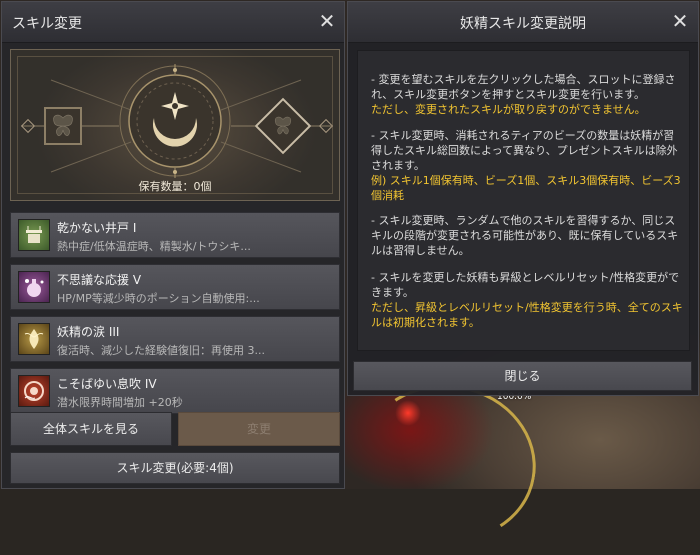  What do you see at coordinates (97, 228) in the screenshot?
I see `skill-name: 乾かない井戸 I` at bounding box center [97, 228].